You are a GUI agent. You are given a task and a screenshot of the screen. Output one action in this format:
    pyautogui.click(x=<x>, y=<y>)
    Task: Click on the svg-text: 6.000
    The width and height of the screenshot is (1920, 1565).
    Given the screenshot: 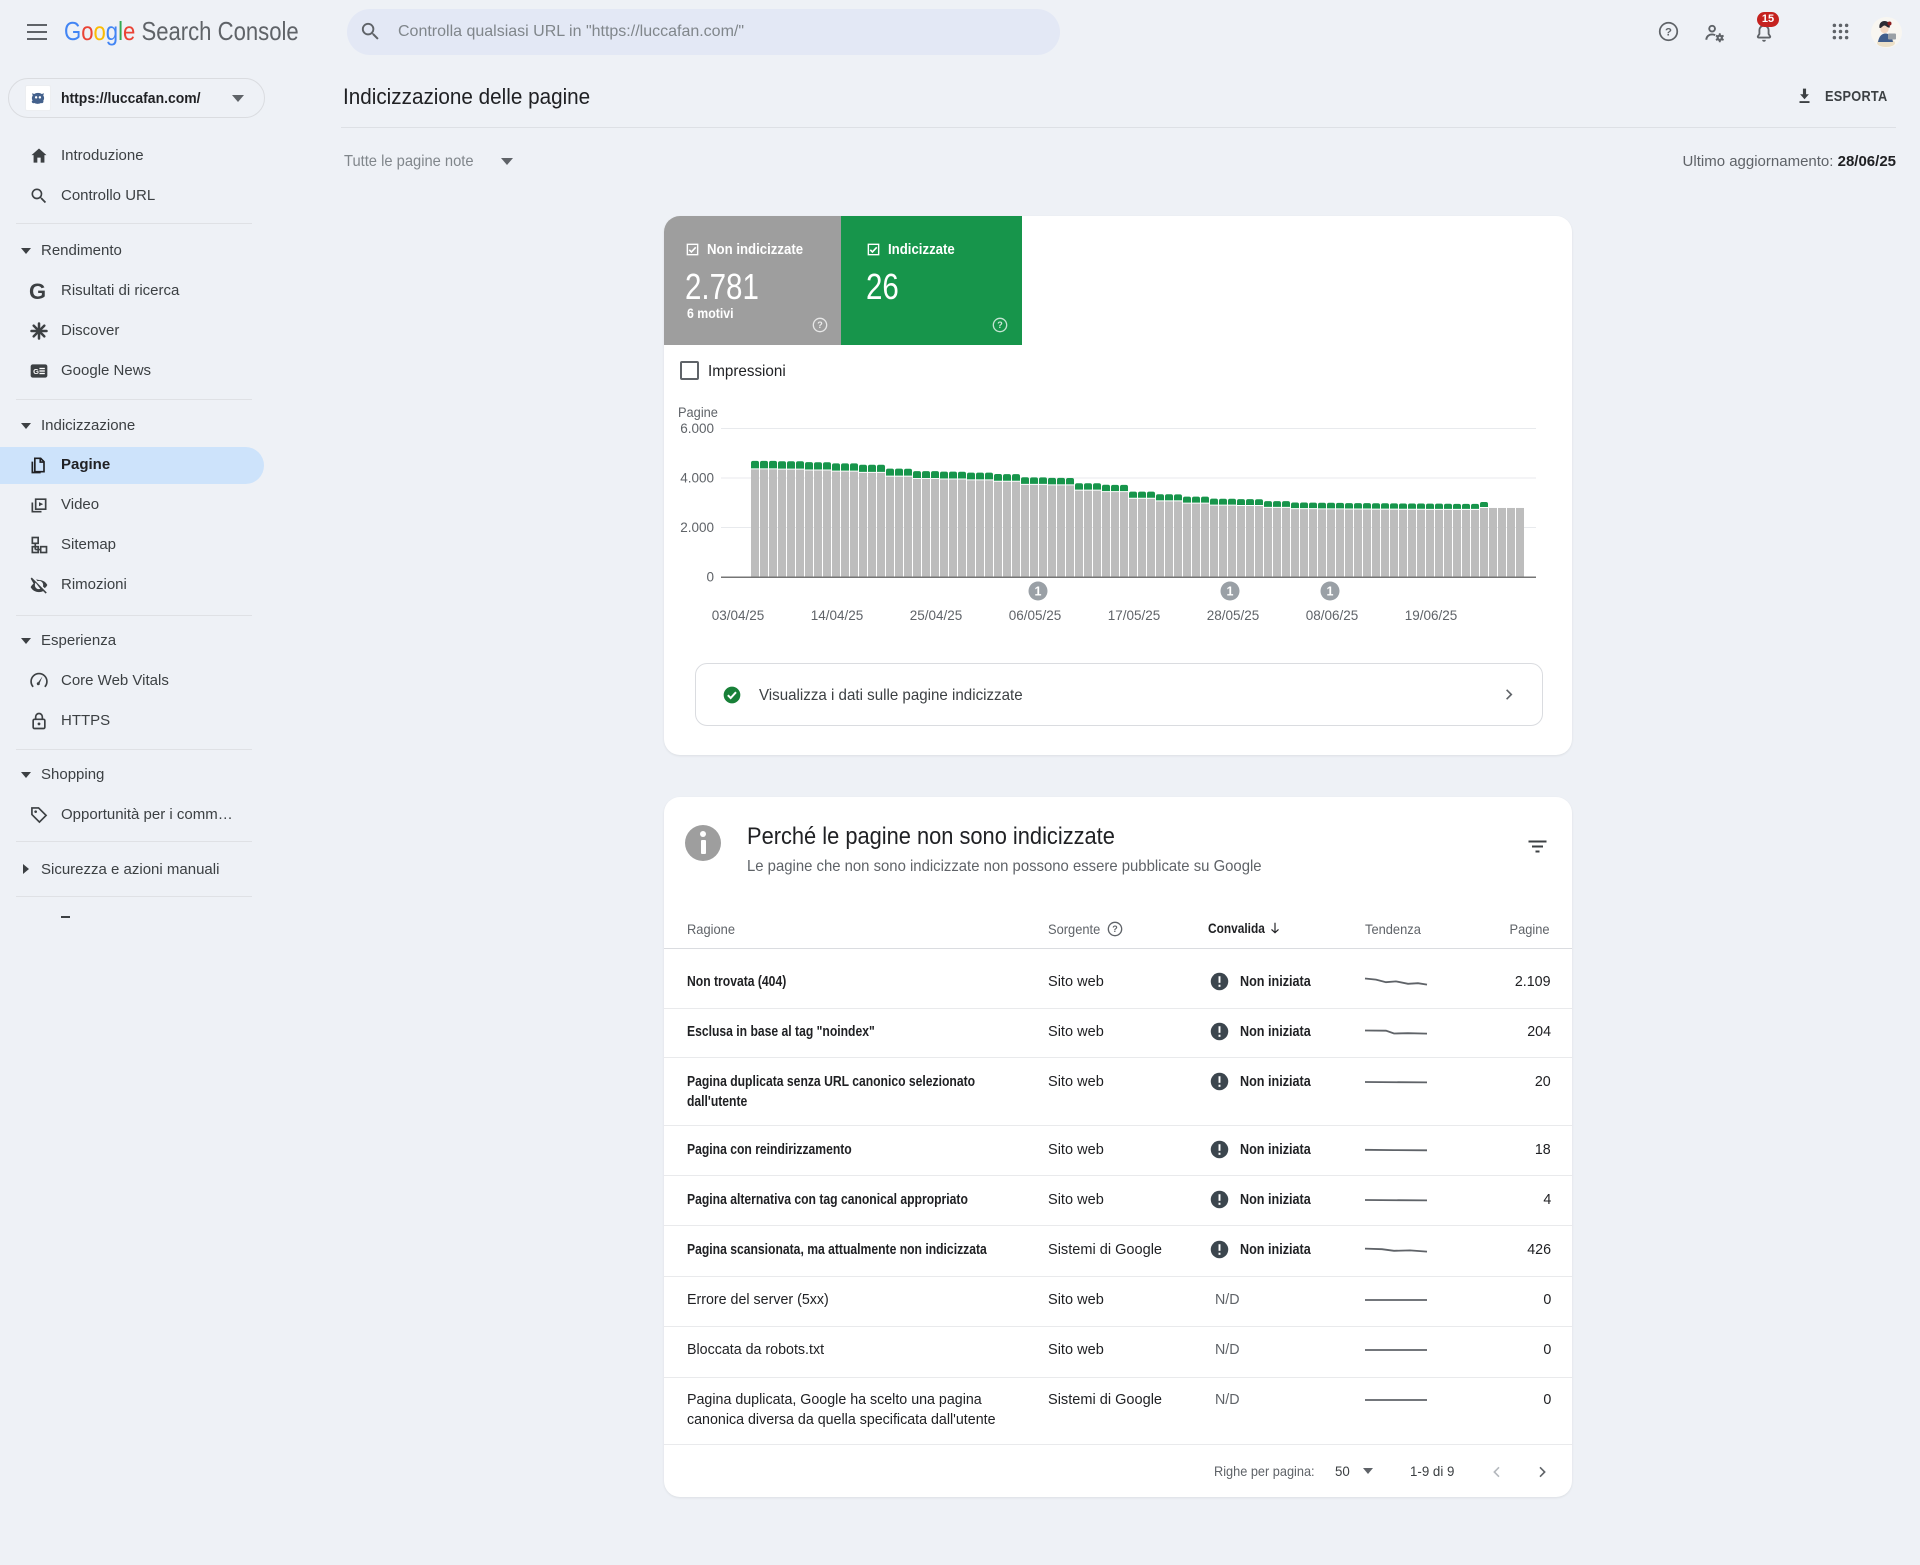 What is the action you would take?
    pyautogui.click(x=697, y=428)
    